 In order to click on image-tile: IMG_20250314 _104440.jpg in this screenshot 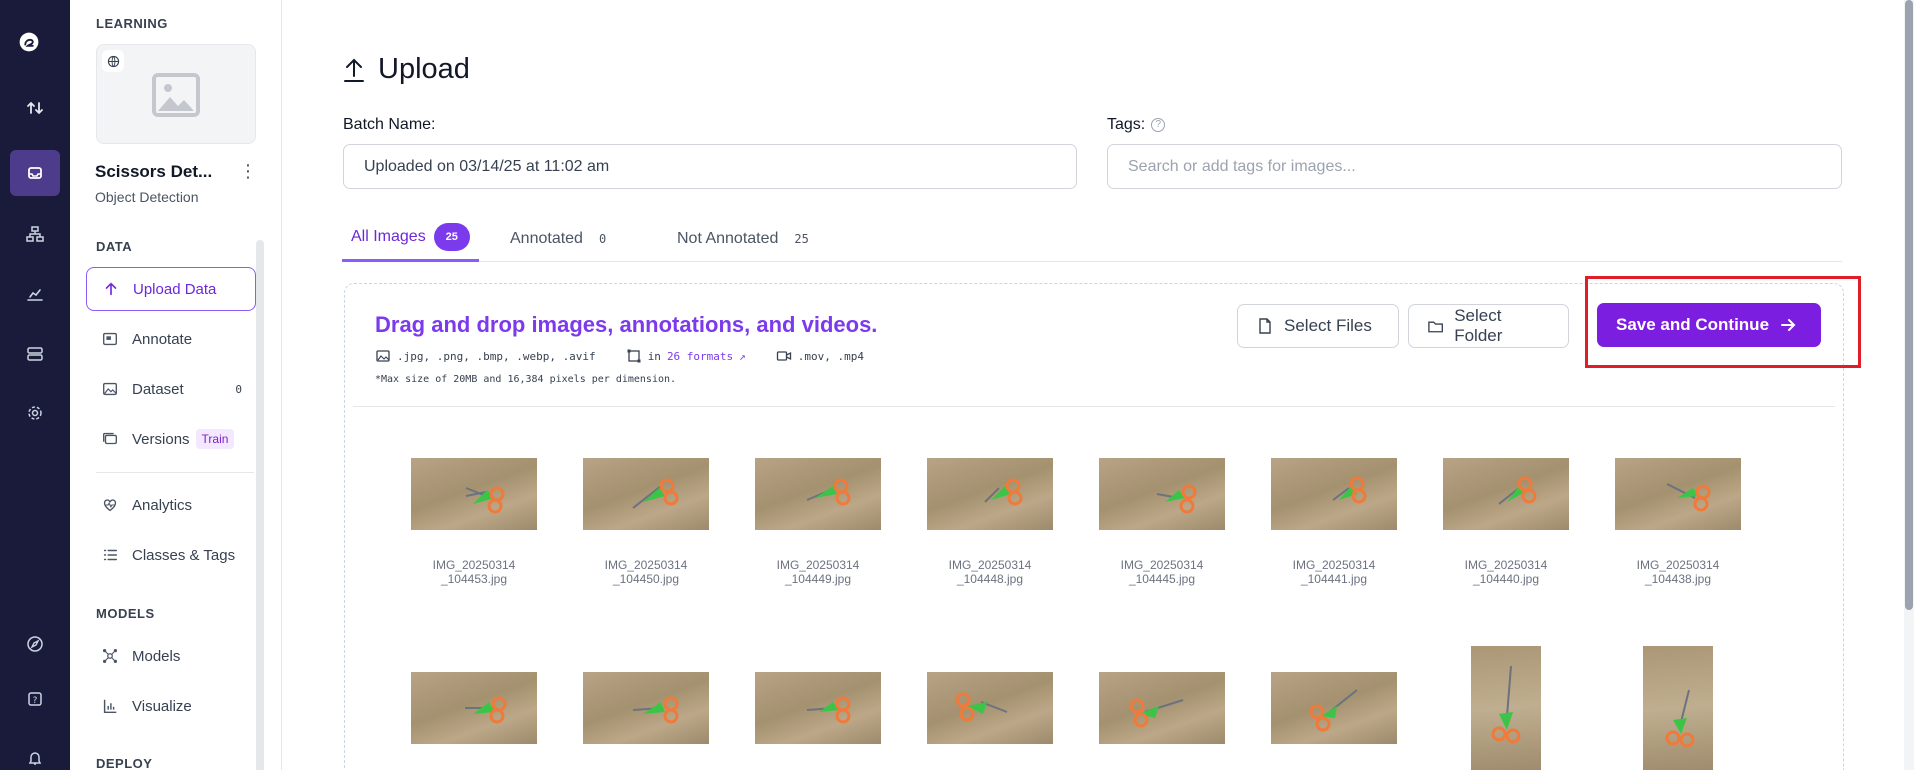, I will do `click(1506, 522)`.